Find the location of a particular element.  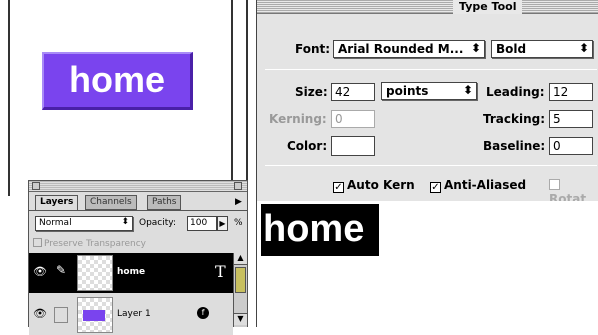

style-select: Bold ⬍ is located at coordinates (542, 49).